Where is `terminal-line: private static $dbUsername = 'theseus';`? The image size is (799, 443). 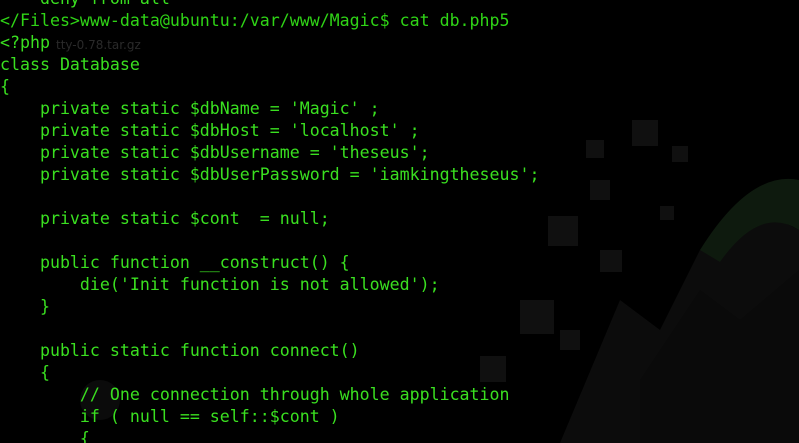
terminal-line: private static $dbUsername = 'theseus'; is located at coordinates (269, 153).